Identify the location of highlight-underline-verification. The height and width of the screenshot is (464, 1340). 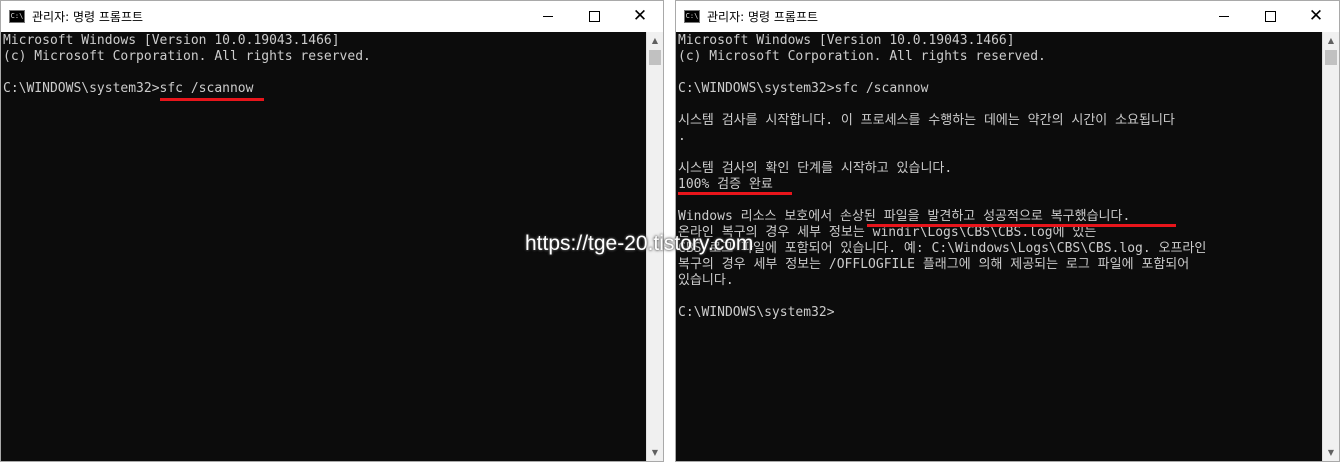
(735, 193).